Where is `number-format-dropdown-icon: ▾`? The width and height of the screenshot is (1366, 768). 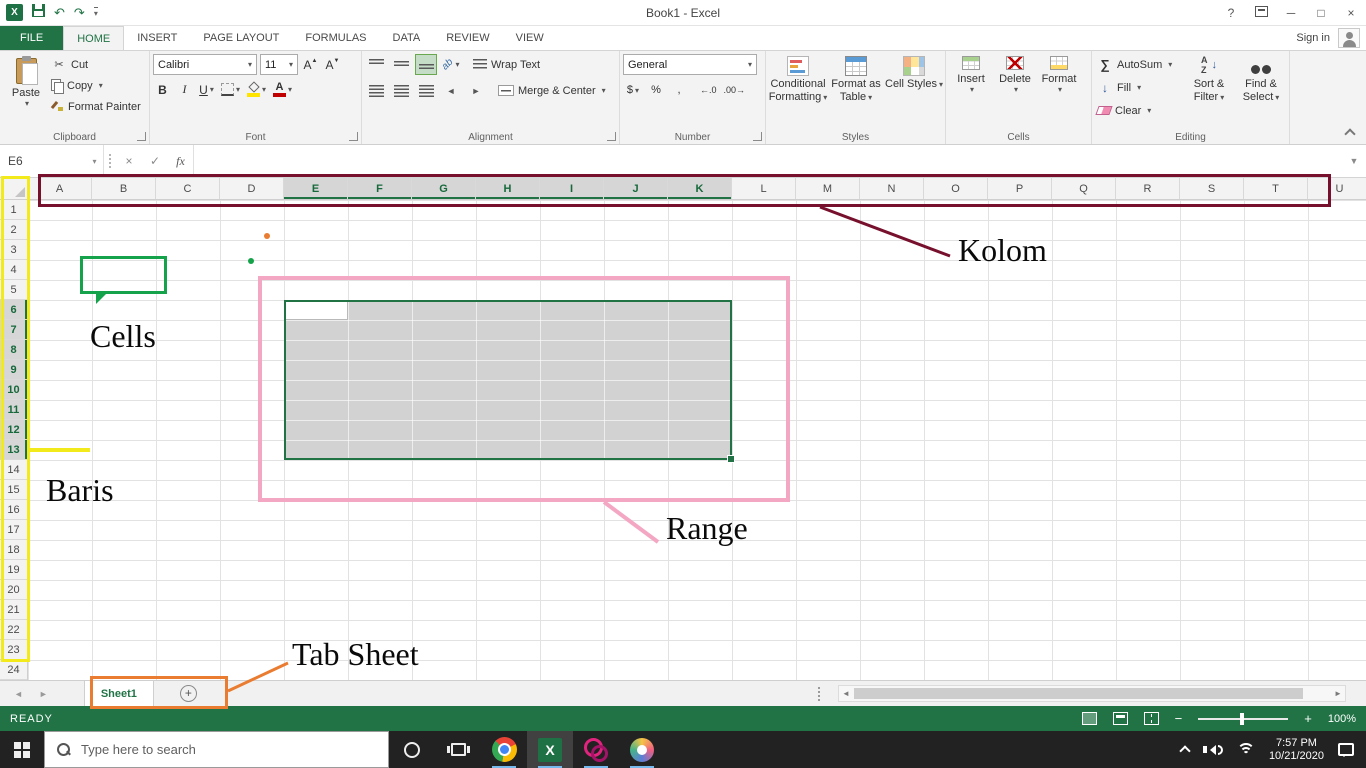 number-format-dropdown-icon: ▾ is located at coordinates (750, 64).